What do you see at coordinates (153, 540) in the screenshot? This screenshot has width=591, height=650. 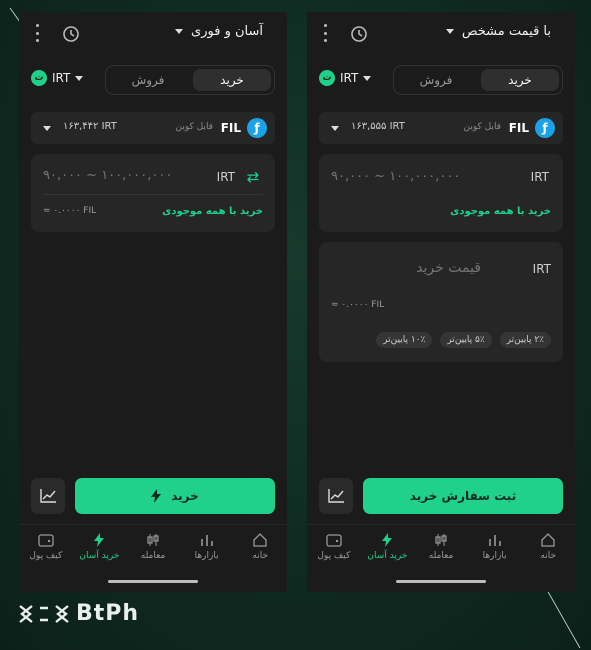 I see `candlestick-icon` at bounding box center [153, 540].